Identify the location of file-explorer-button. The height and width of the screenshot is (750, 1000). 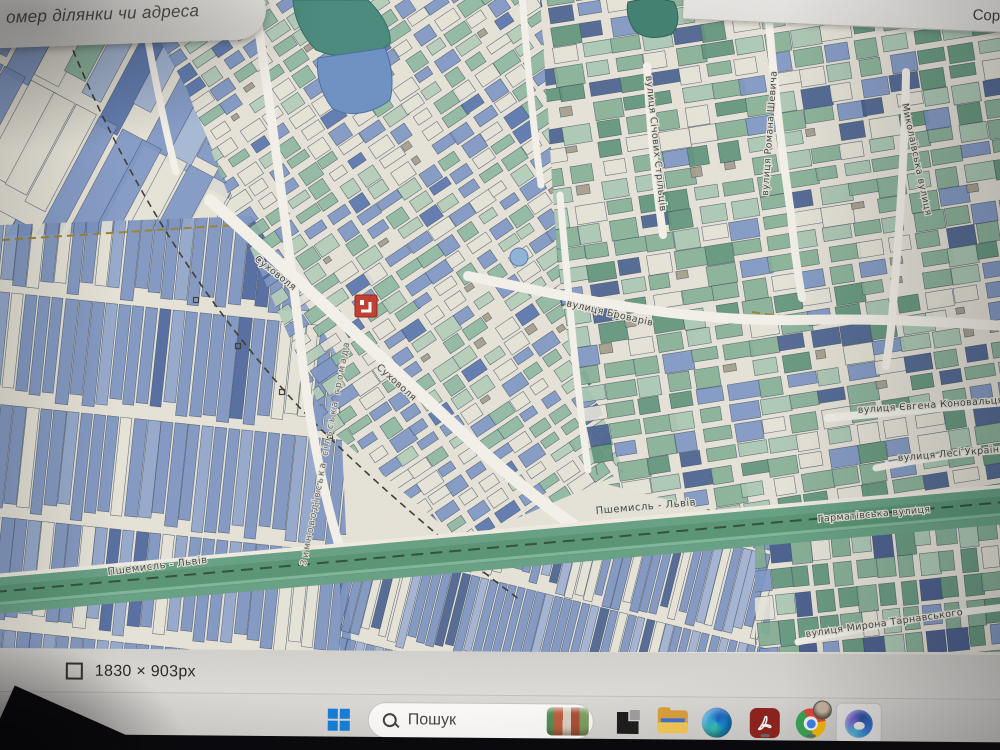
(673, 722).